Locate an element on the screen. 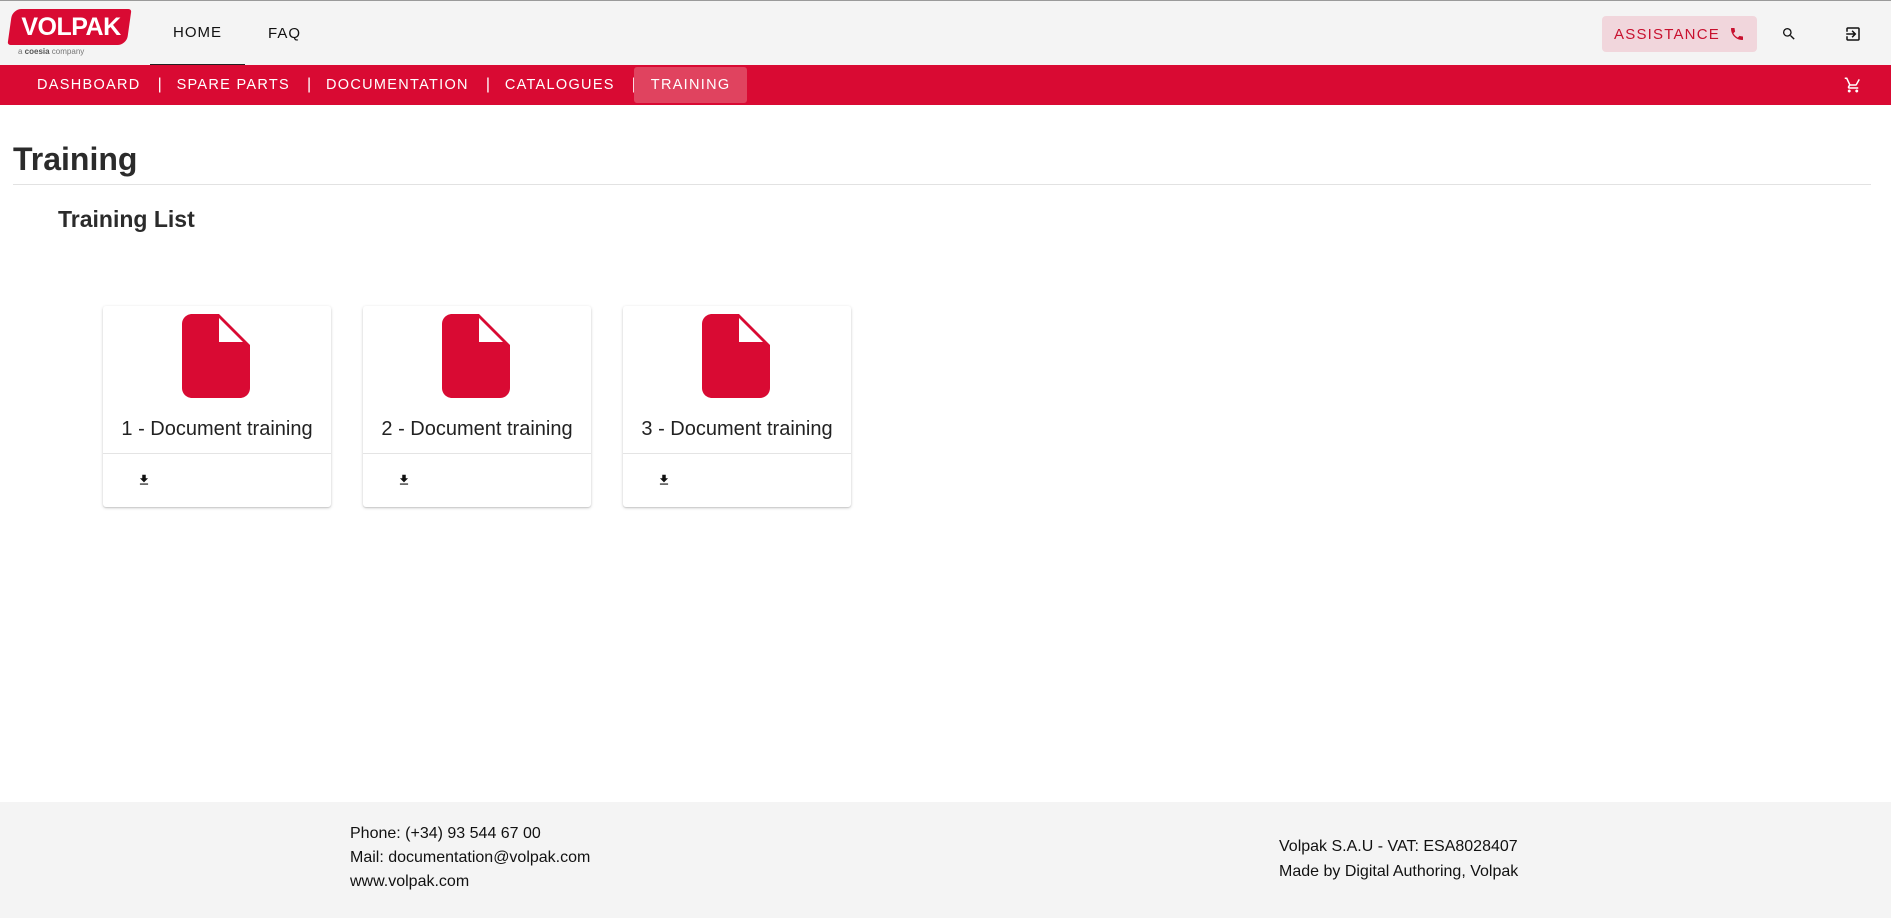  subnav-documentation: DOCUMENTATION is located at coordinates (397, 85).